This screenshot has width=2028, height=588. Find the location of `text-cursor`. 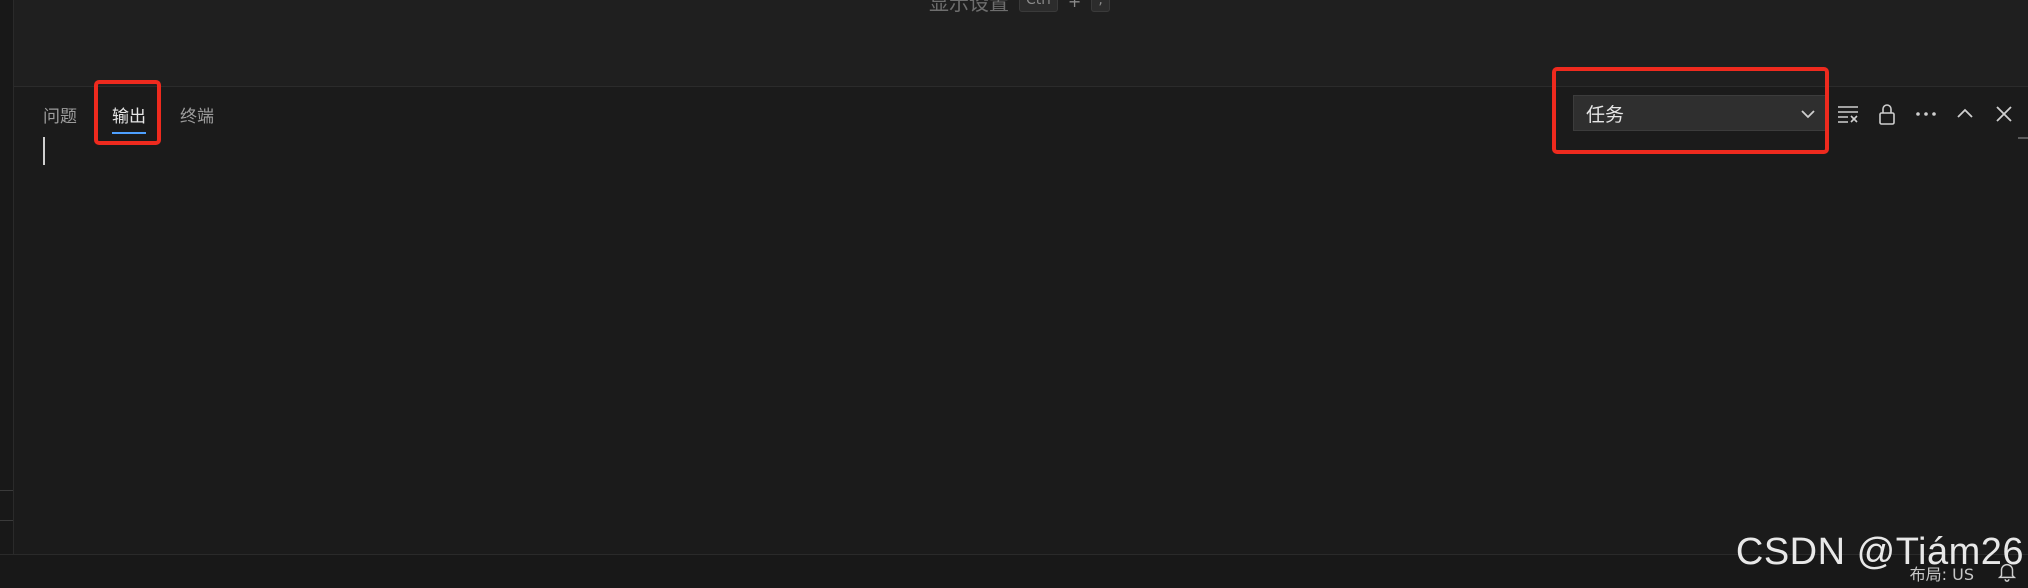

text-cursor is located at coordinates (44, 151).